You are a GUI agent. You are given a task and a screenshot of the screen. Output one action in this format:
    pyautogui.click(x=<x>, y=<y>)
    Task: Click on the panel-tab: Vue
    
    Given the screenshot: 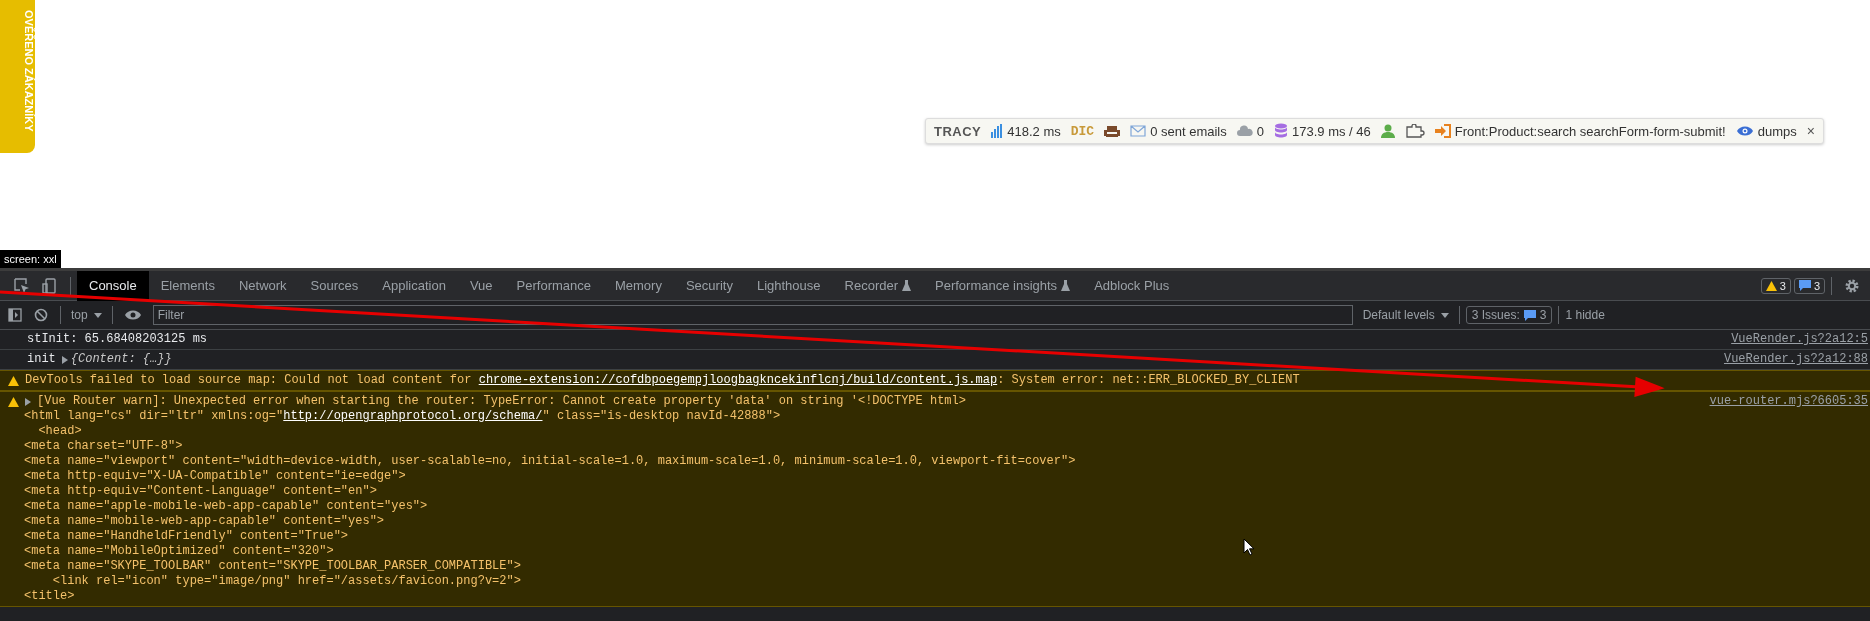 What is the action you would take?
    pyautogui.click(x=481, y=285)
    